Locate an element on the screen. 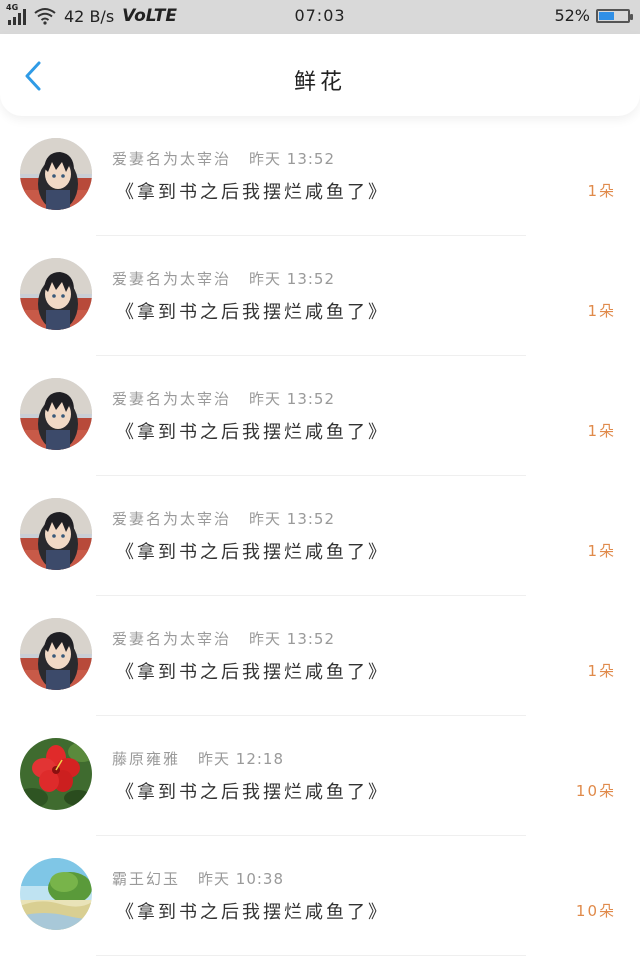 The width and height of the screenshot is (640, 958). page-title: 鲜花 is located at coordinates (319, 82).